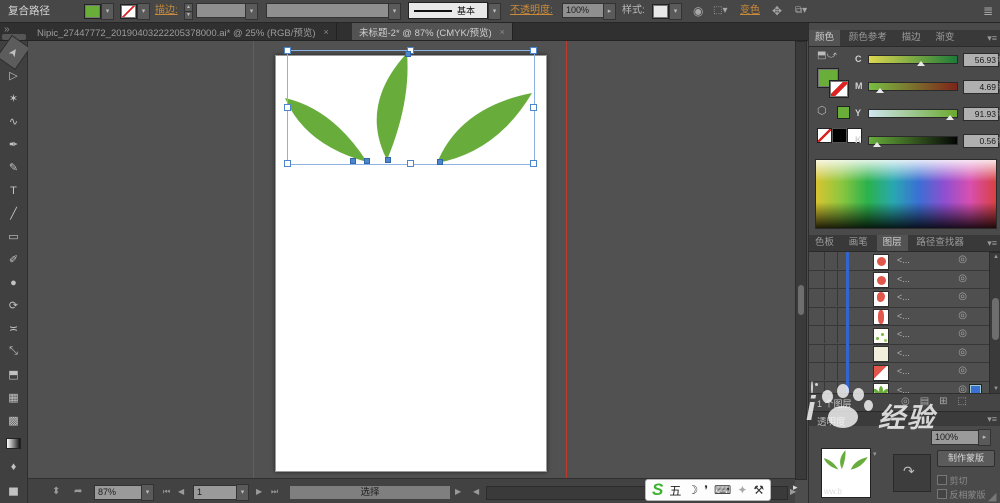 This screenshot has width=1000, height=503. Describe the element at coordinates (839, 89) in the screenshot. I see `stroke-proxy-swatch` at that location.